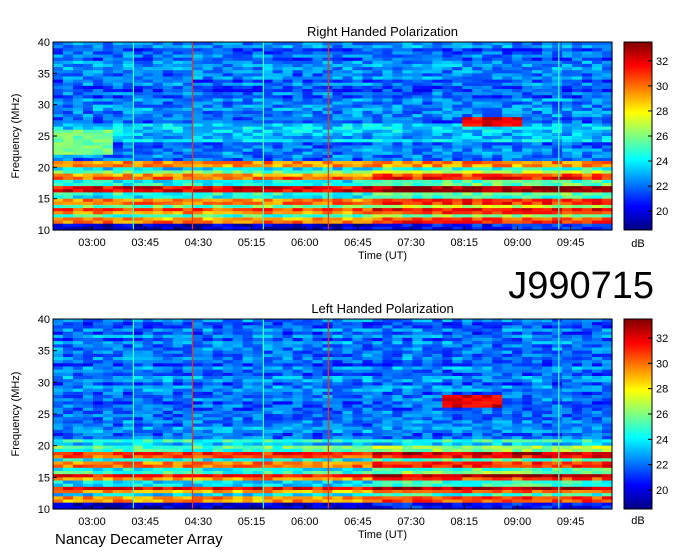 This screenshot has width=680, height=552. What do you see at coordinates (662, 87) in the screenshot?
I see `colorbar-tick-label: 30` at bounding box center [662, 87].